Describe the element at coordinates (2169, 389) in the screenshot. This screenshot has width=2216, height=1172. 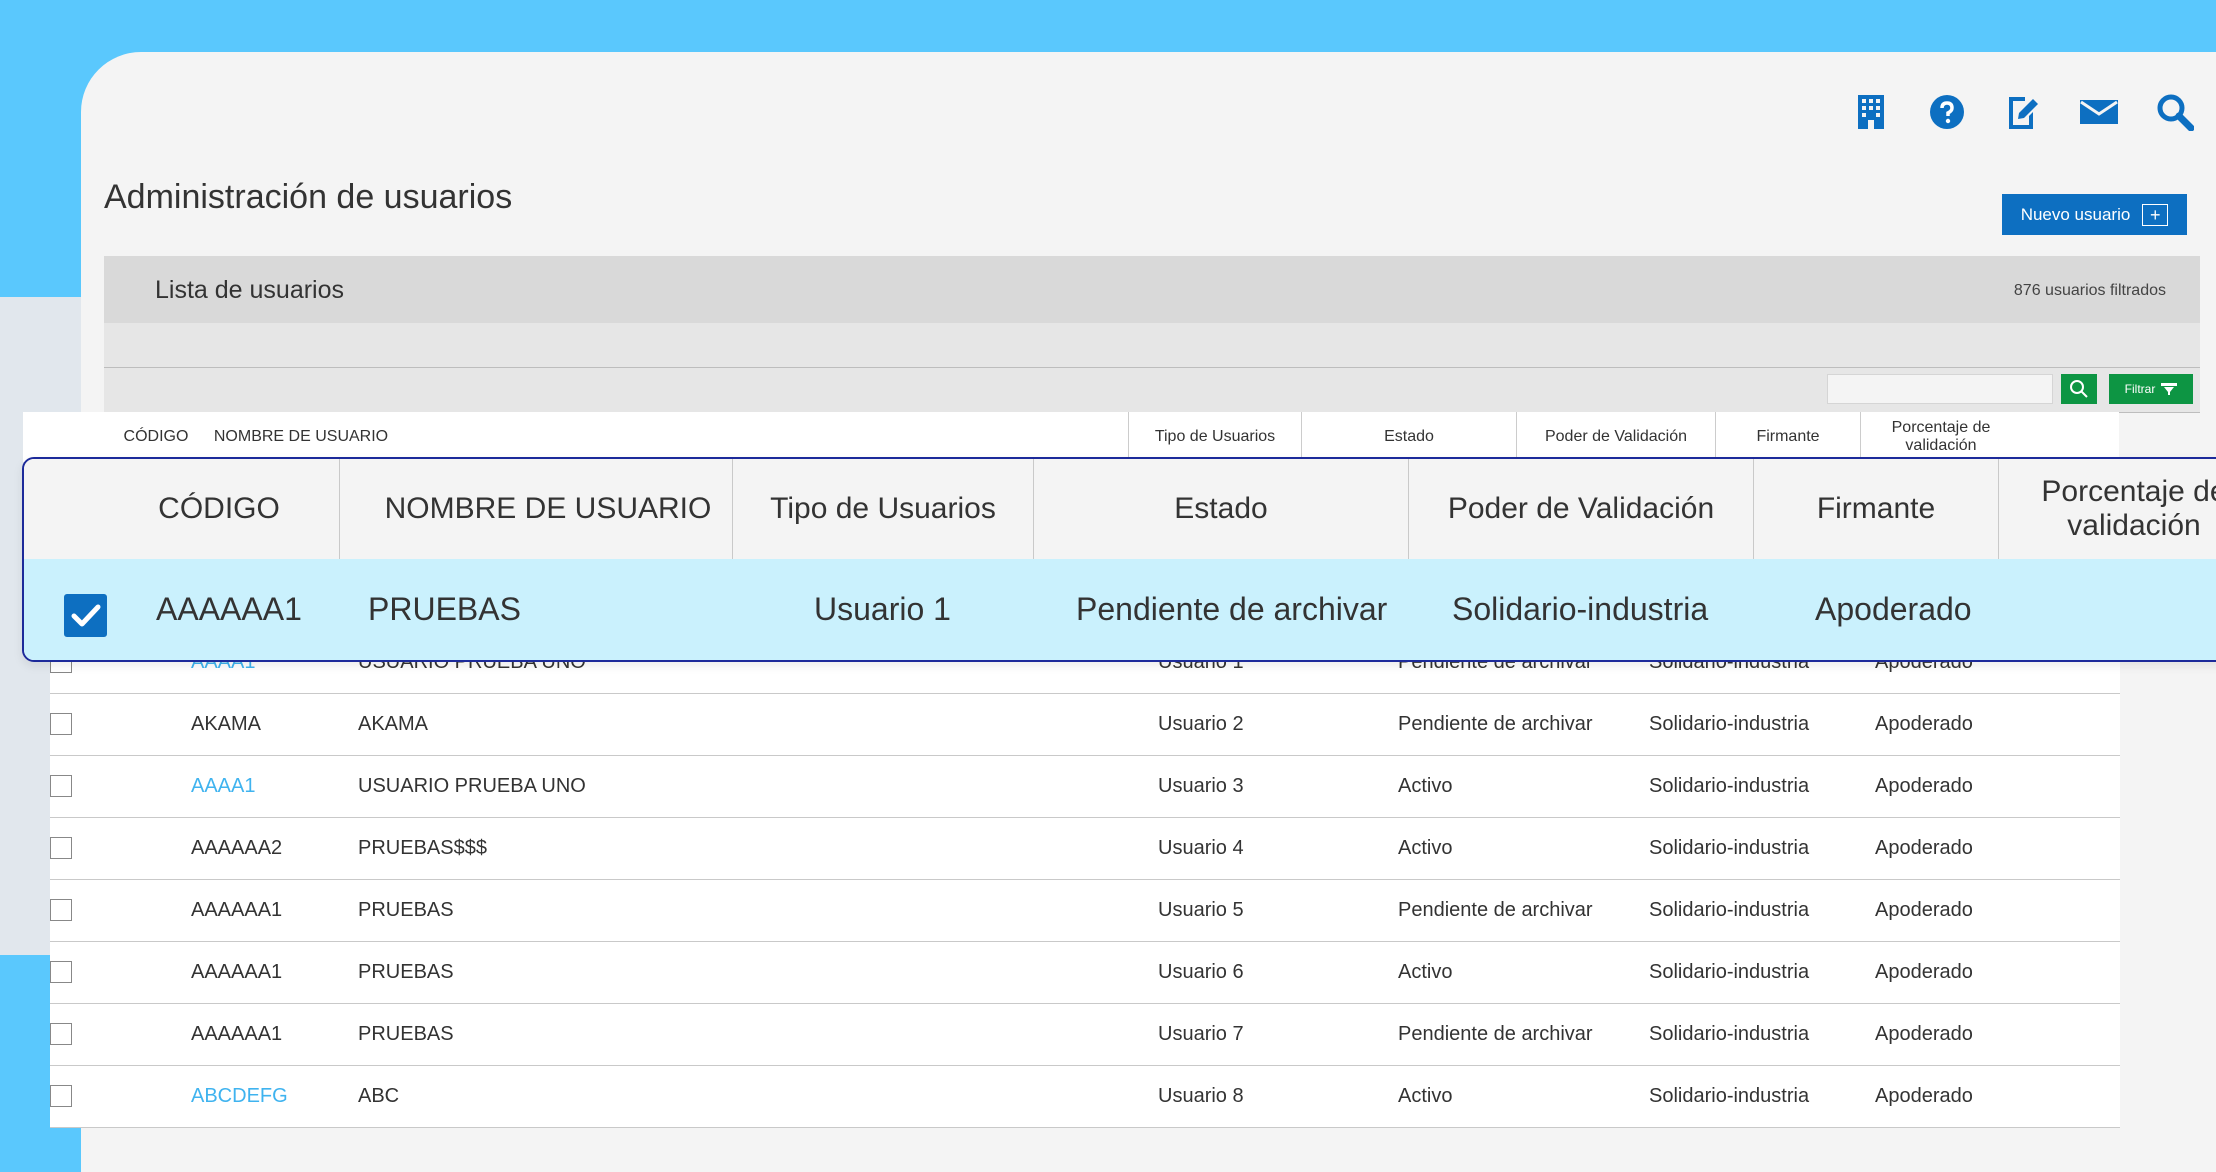
I see `funnel-icon` at that location.